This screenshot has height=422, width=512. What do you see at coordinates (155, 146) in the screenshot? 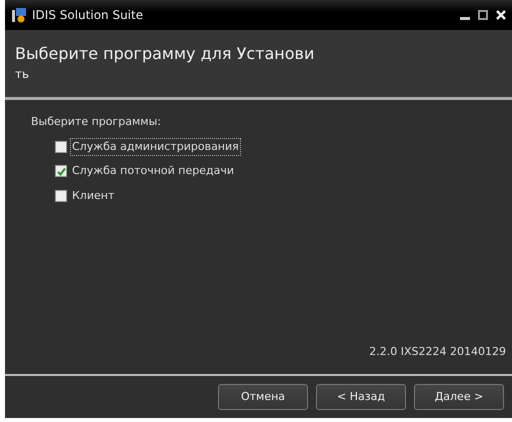
I see `checkbox-label: Служба администрирования` at bounding box center [155, 146].